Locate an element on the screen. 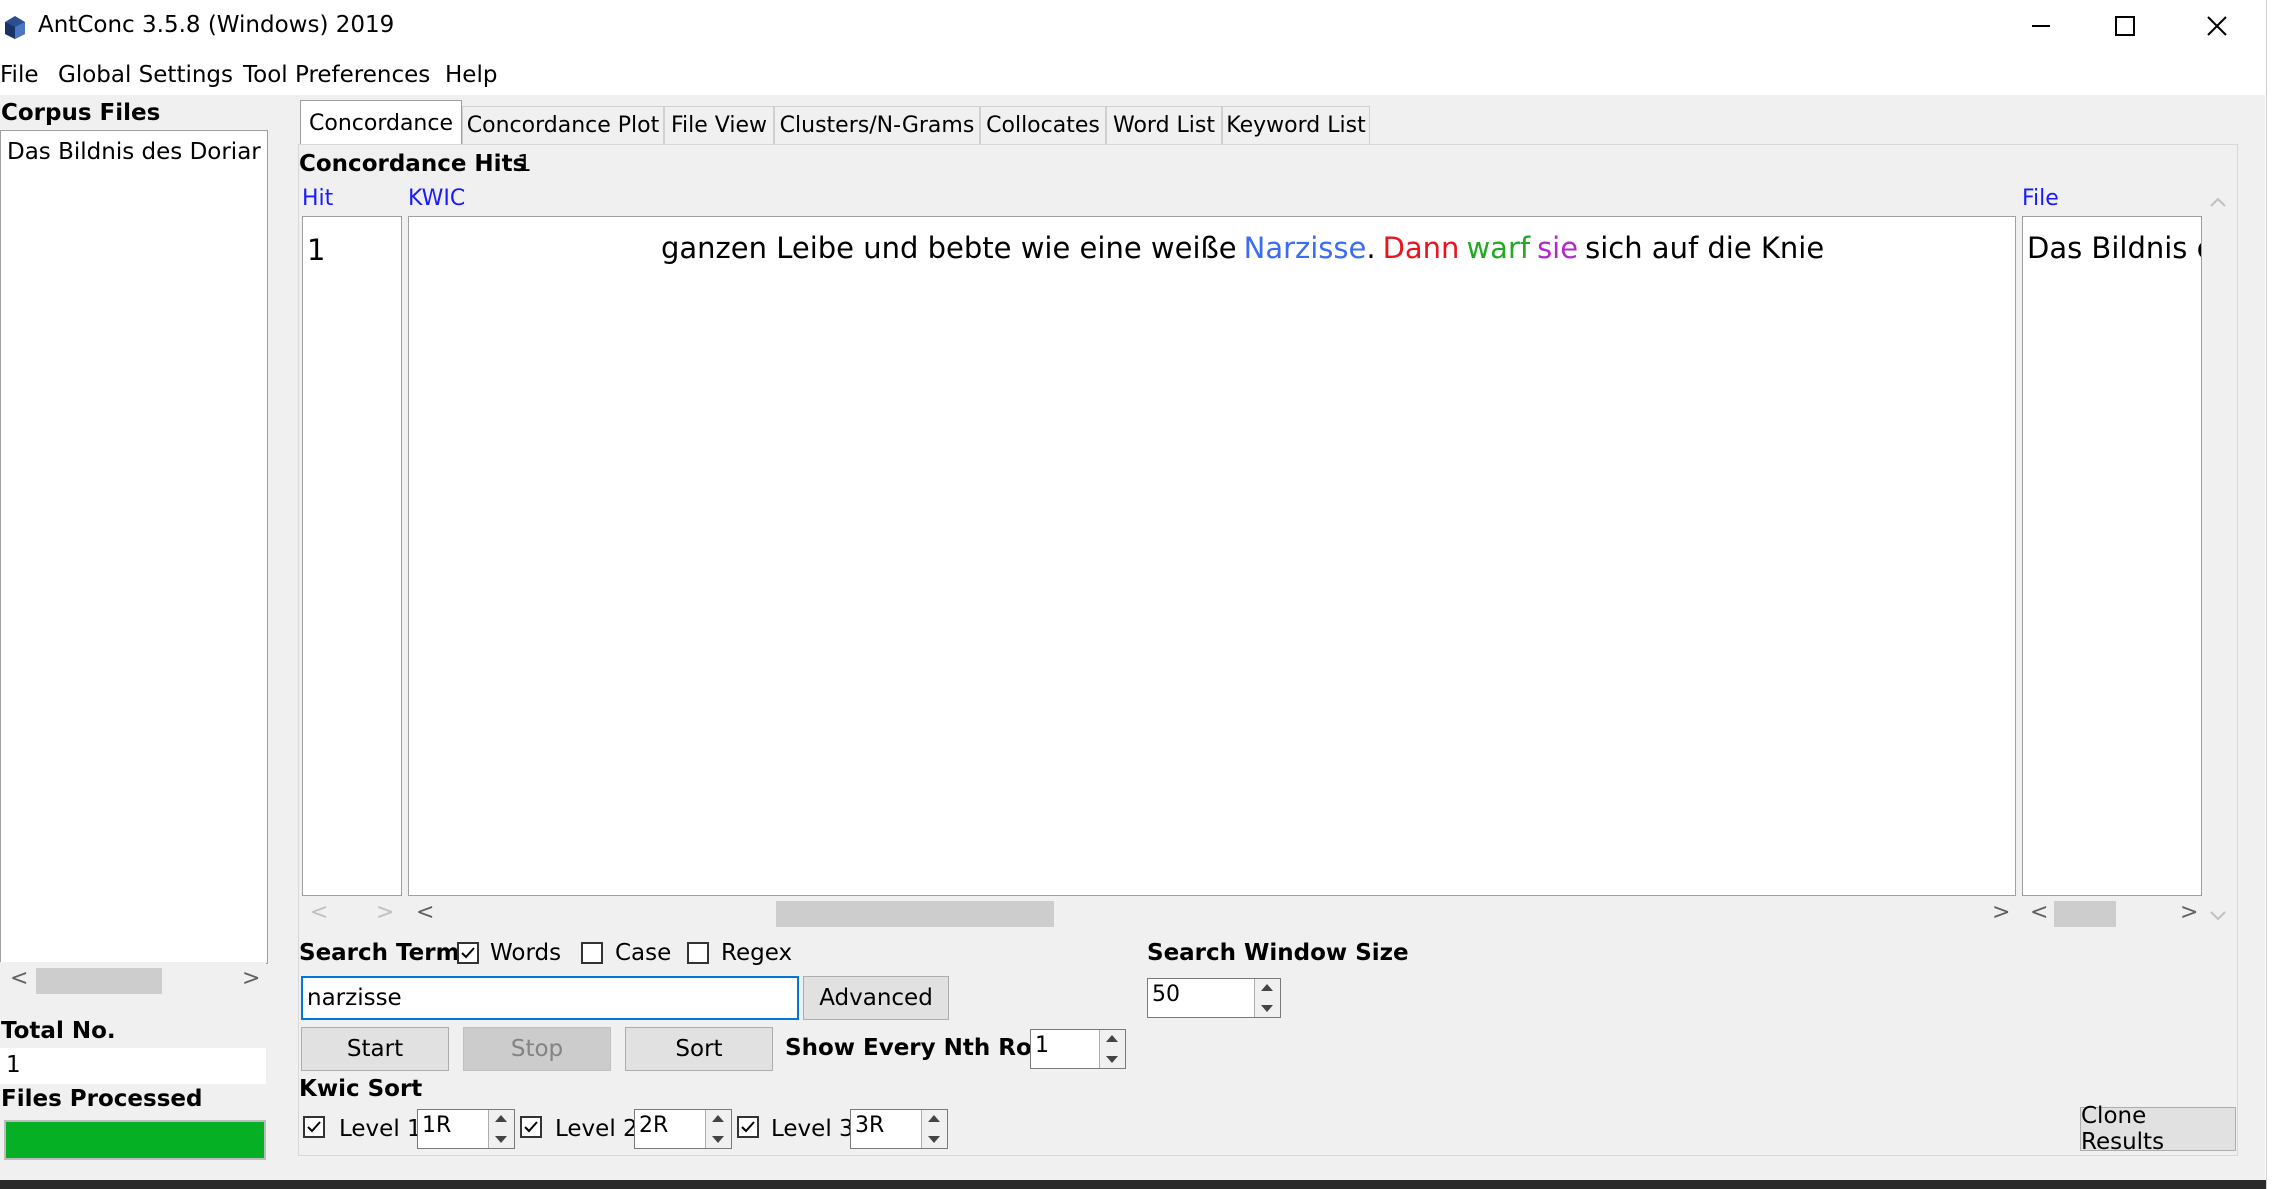  search-term-input: narzisse is located at coordinates (550, 998).